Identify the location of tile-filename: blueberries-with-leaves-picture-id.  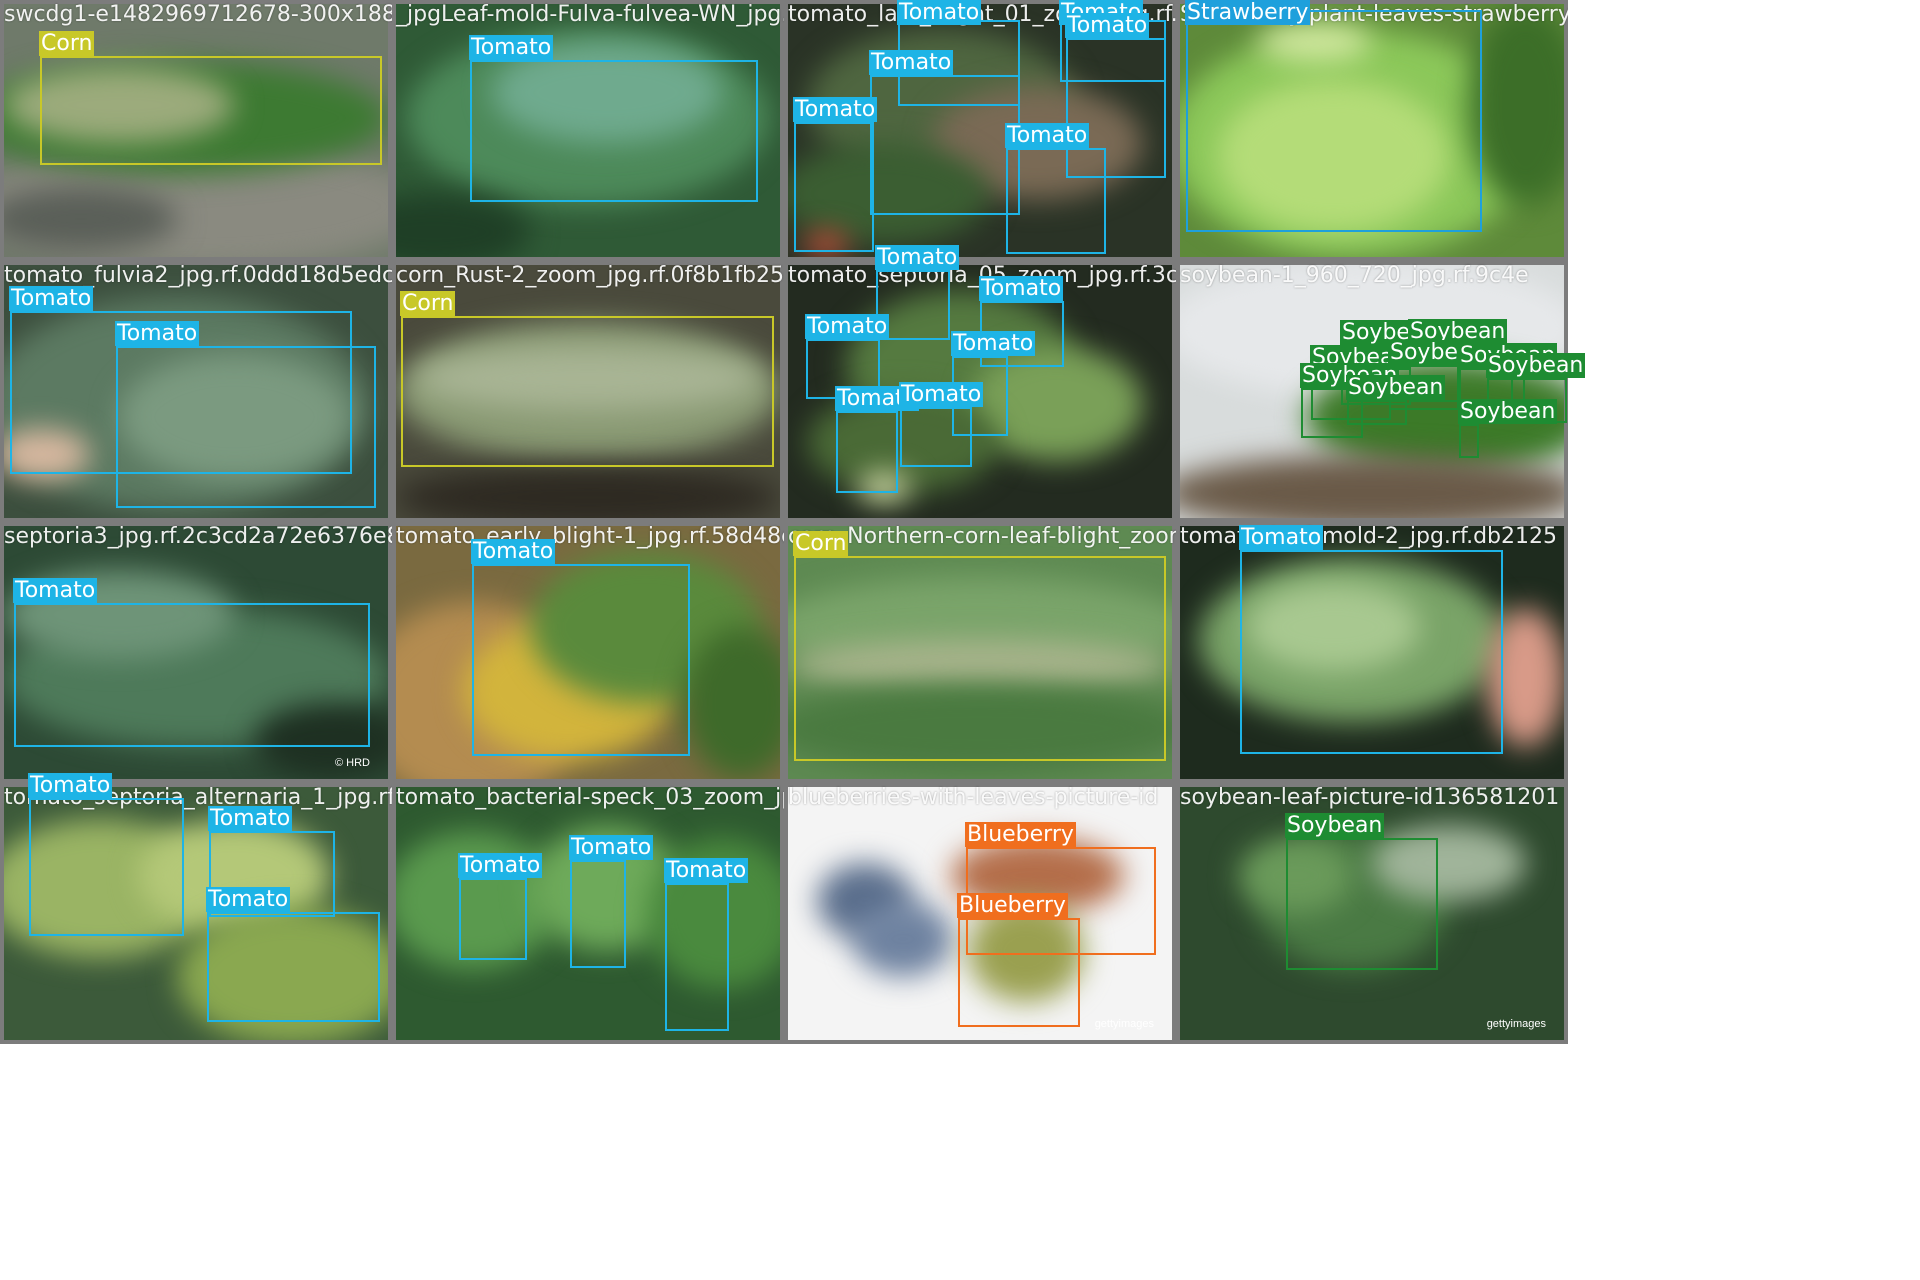
(973, 797).